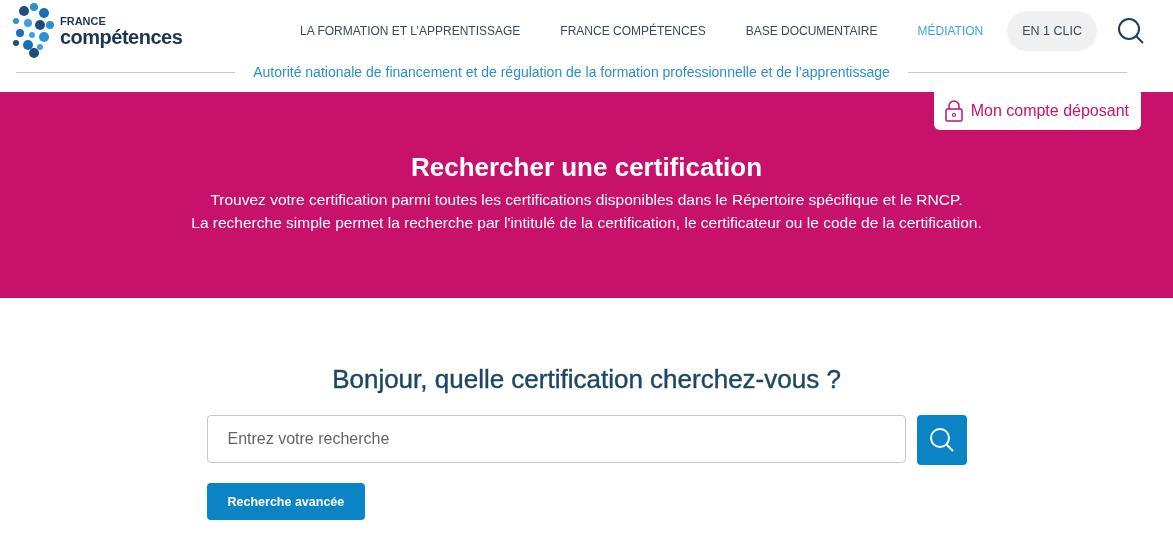 The image size is (1173, 541). I want to click on search-button, so click(941, 440).